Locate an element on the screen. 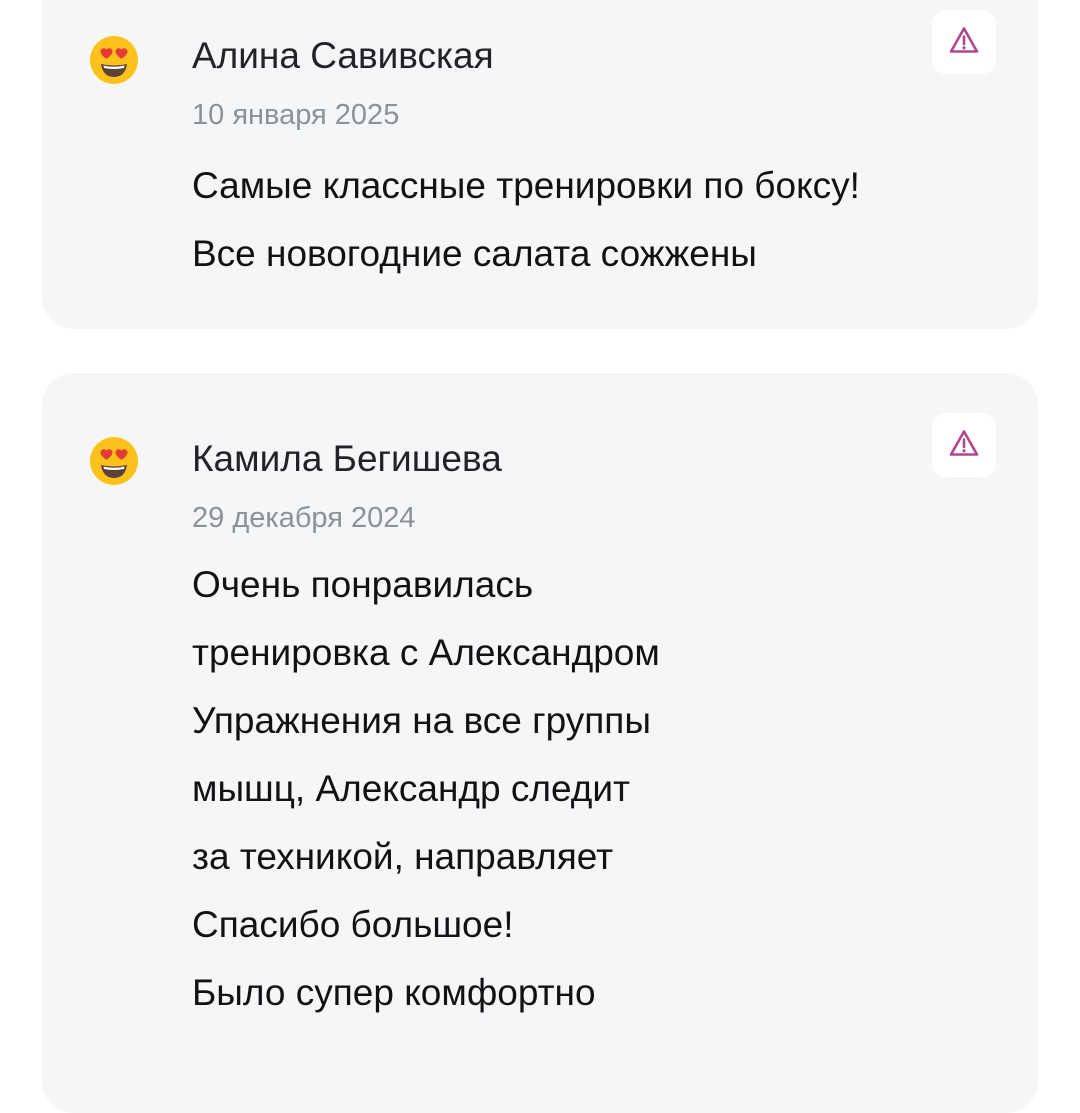  review-text-line: мышц, Александр следит is located at coordinates (411, 788).